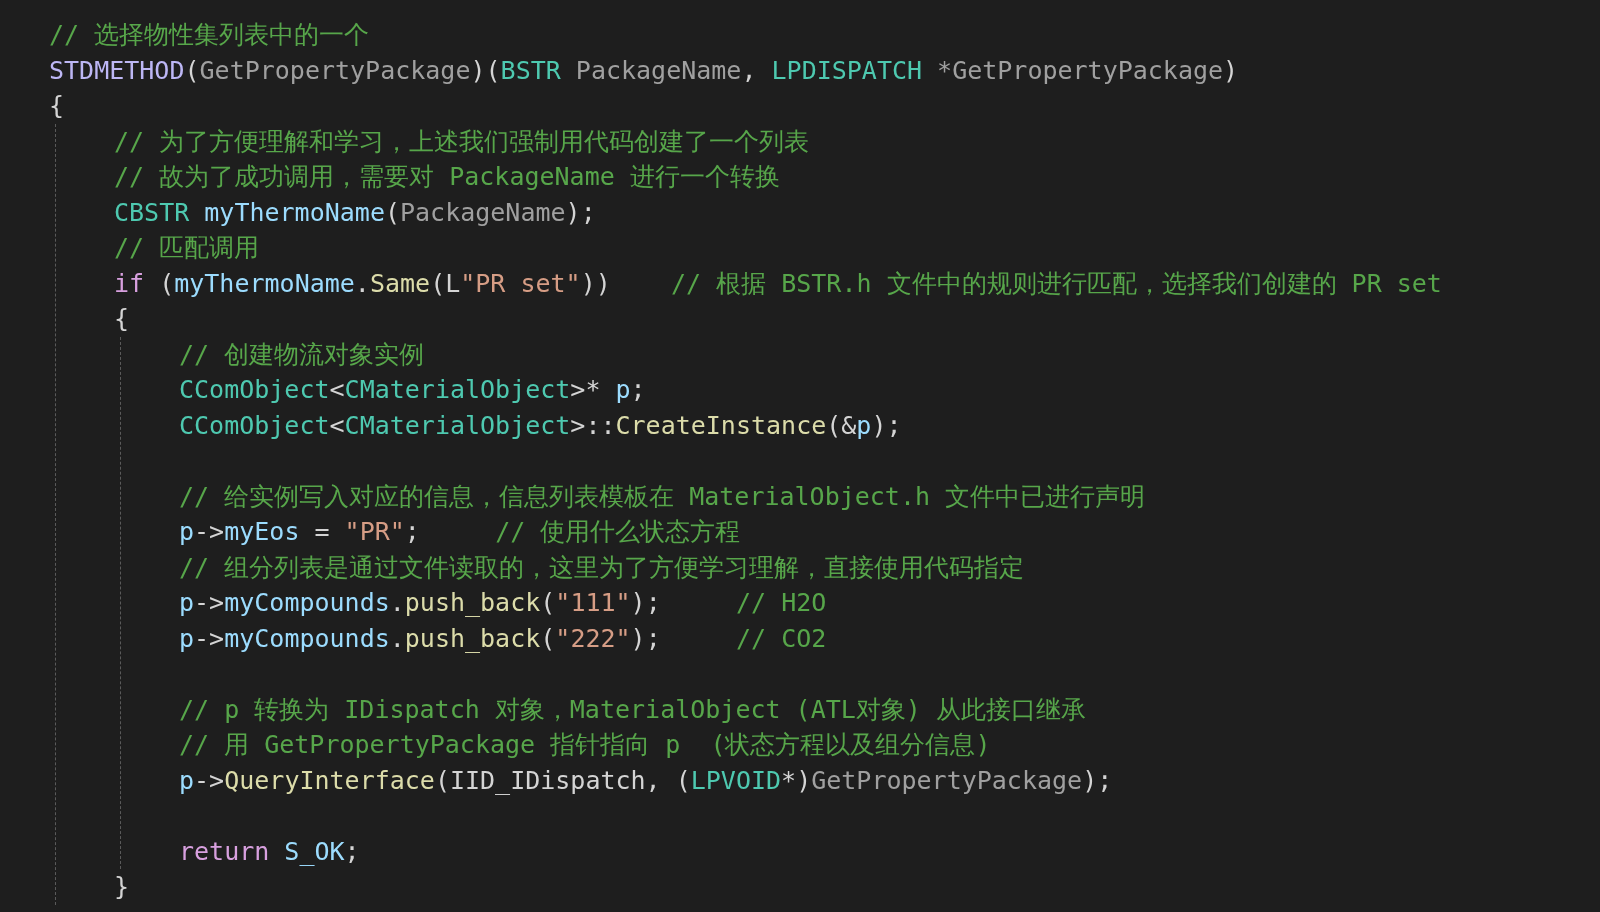  I want to click on code-line: p->QueryInterface(IID_IDispatch, (LPVOID*)GetPropertyPackage);, so click(646, 780).